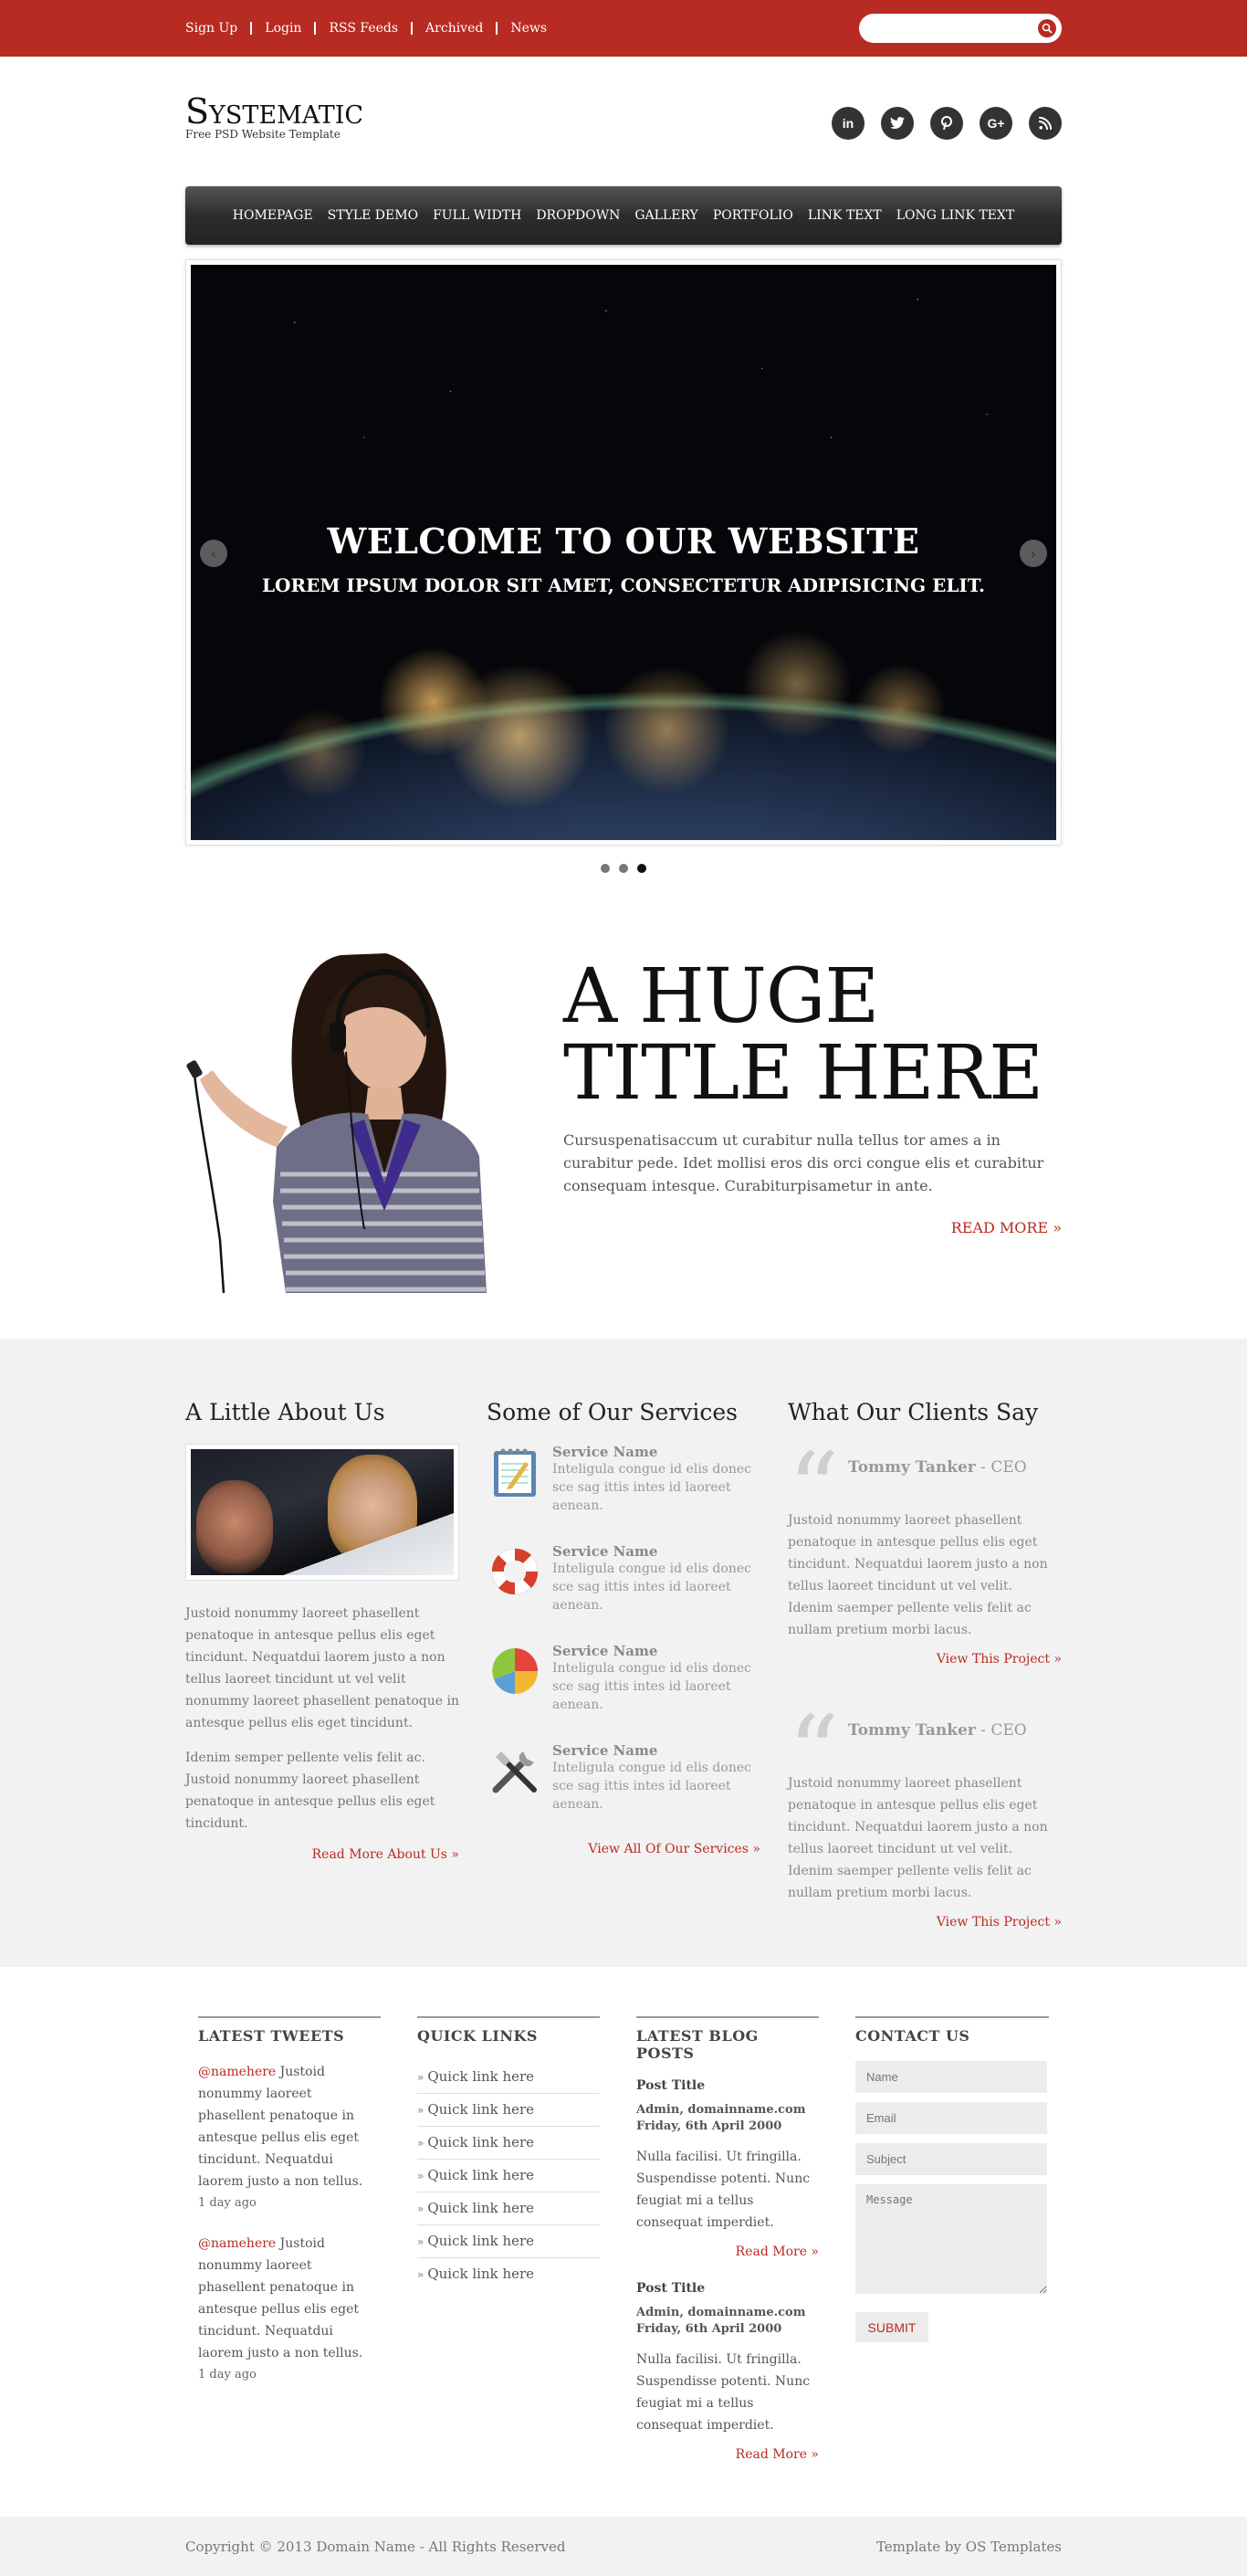 This screenshot has height=2576, width=1247. I want to click on rss-feeds-link: RSS Feeds, so click(365, 28).